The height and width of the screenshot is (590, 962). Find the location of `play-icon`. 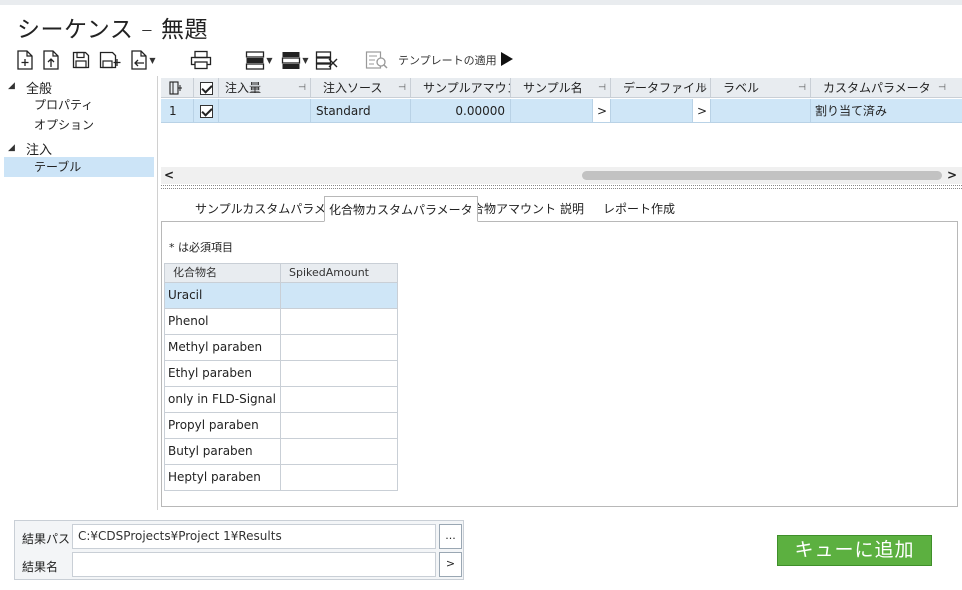

play-icon is located at coordinates (507, 60).